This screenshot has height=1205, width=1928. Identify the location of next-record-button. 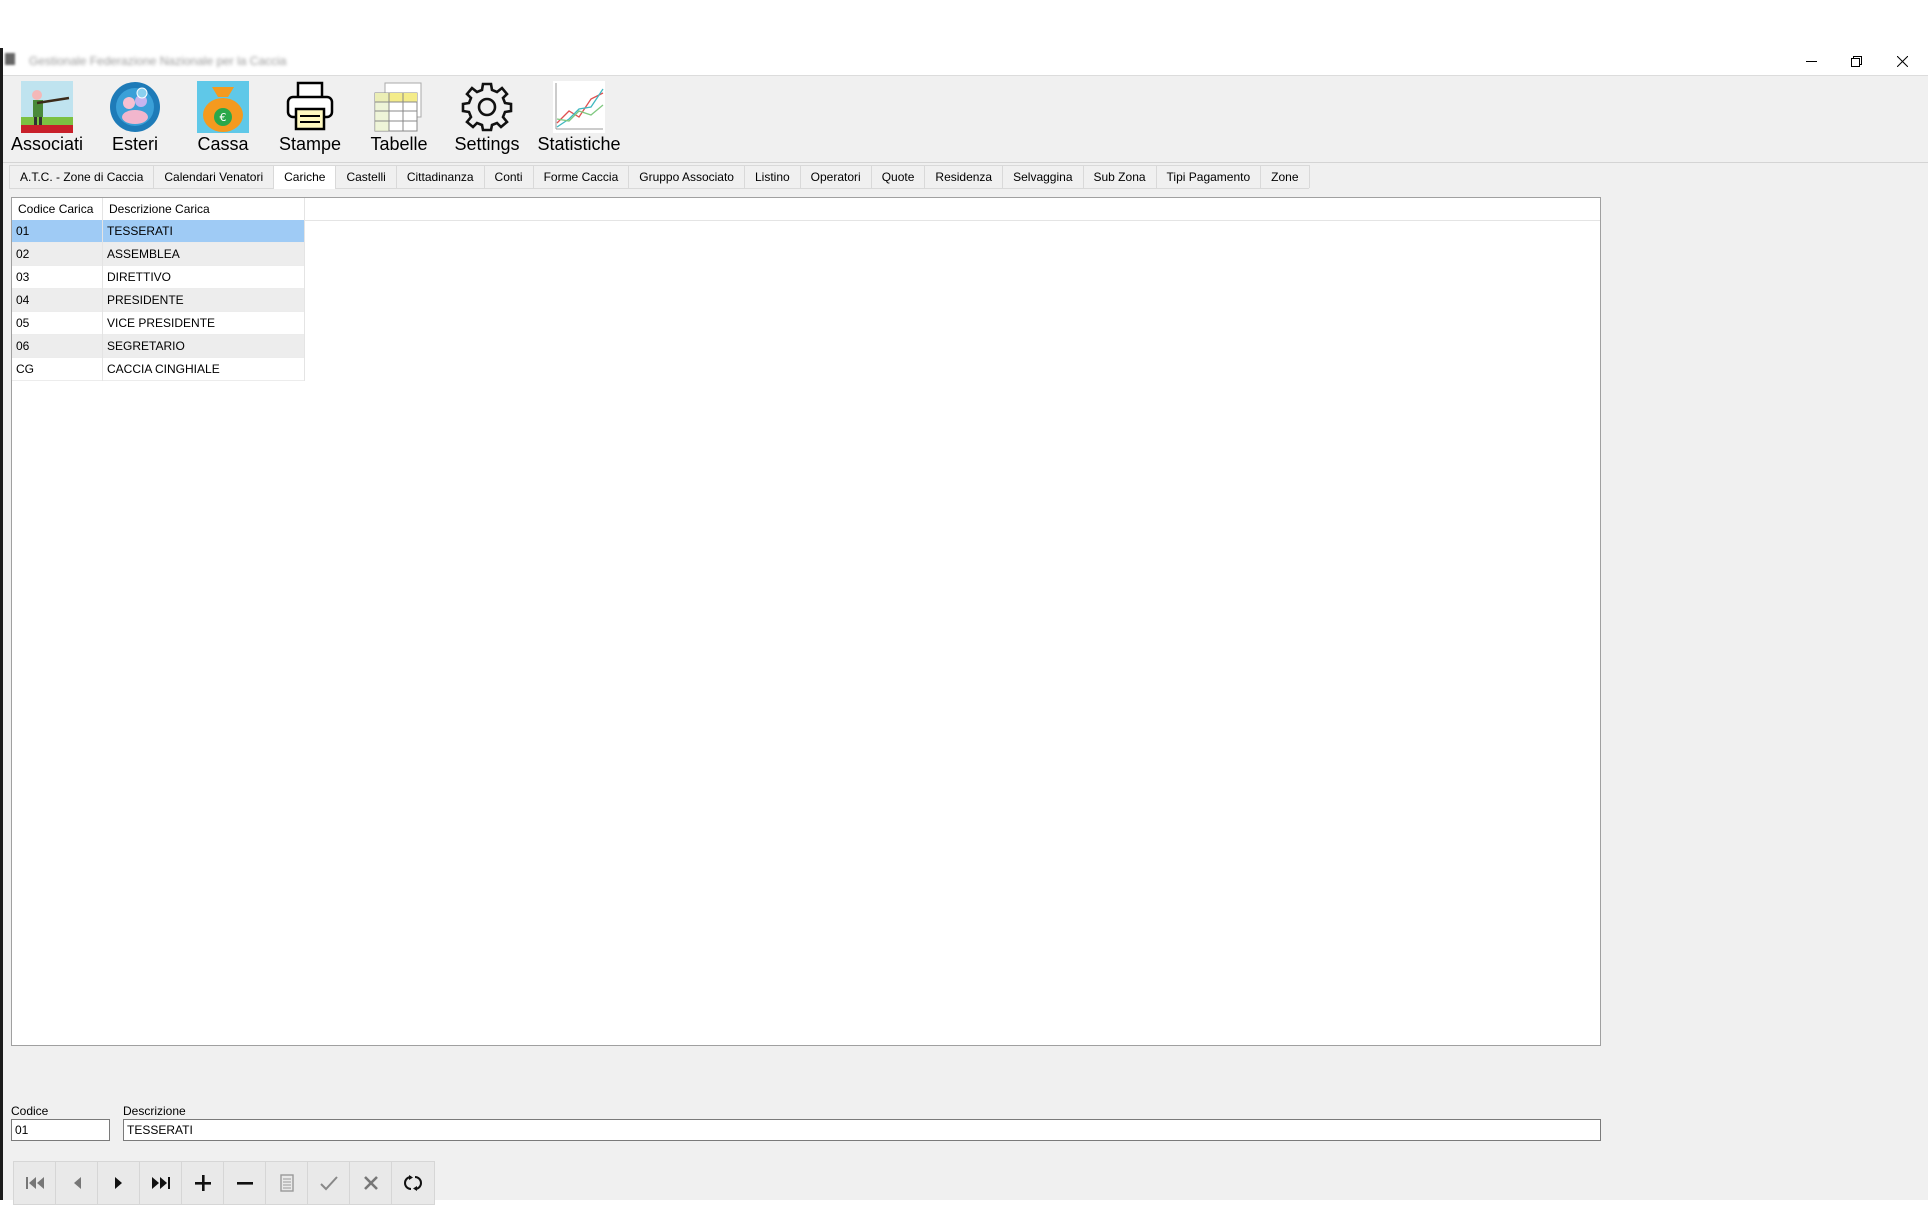
(119, 1183).